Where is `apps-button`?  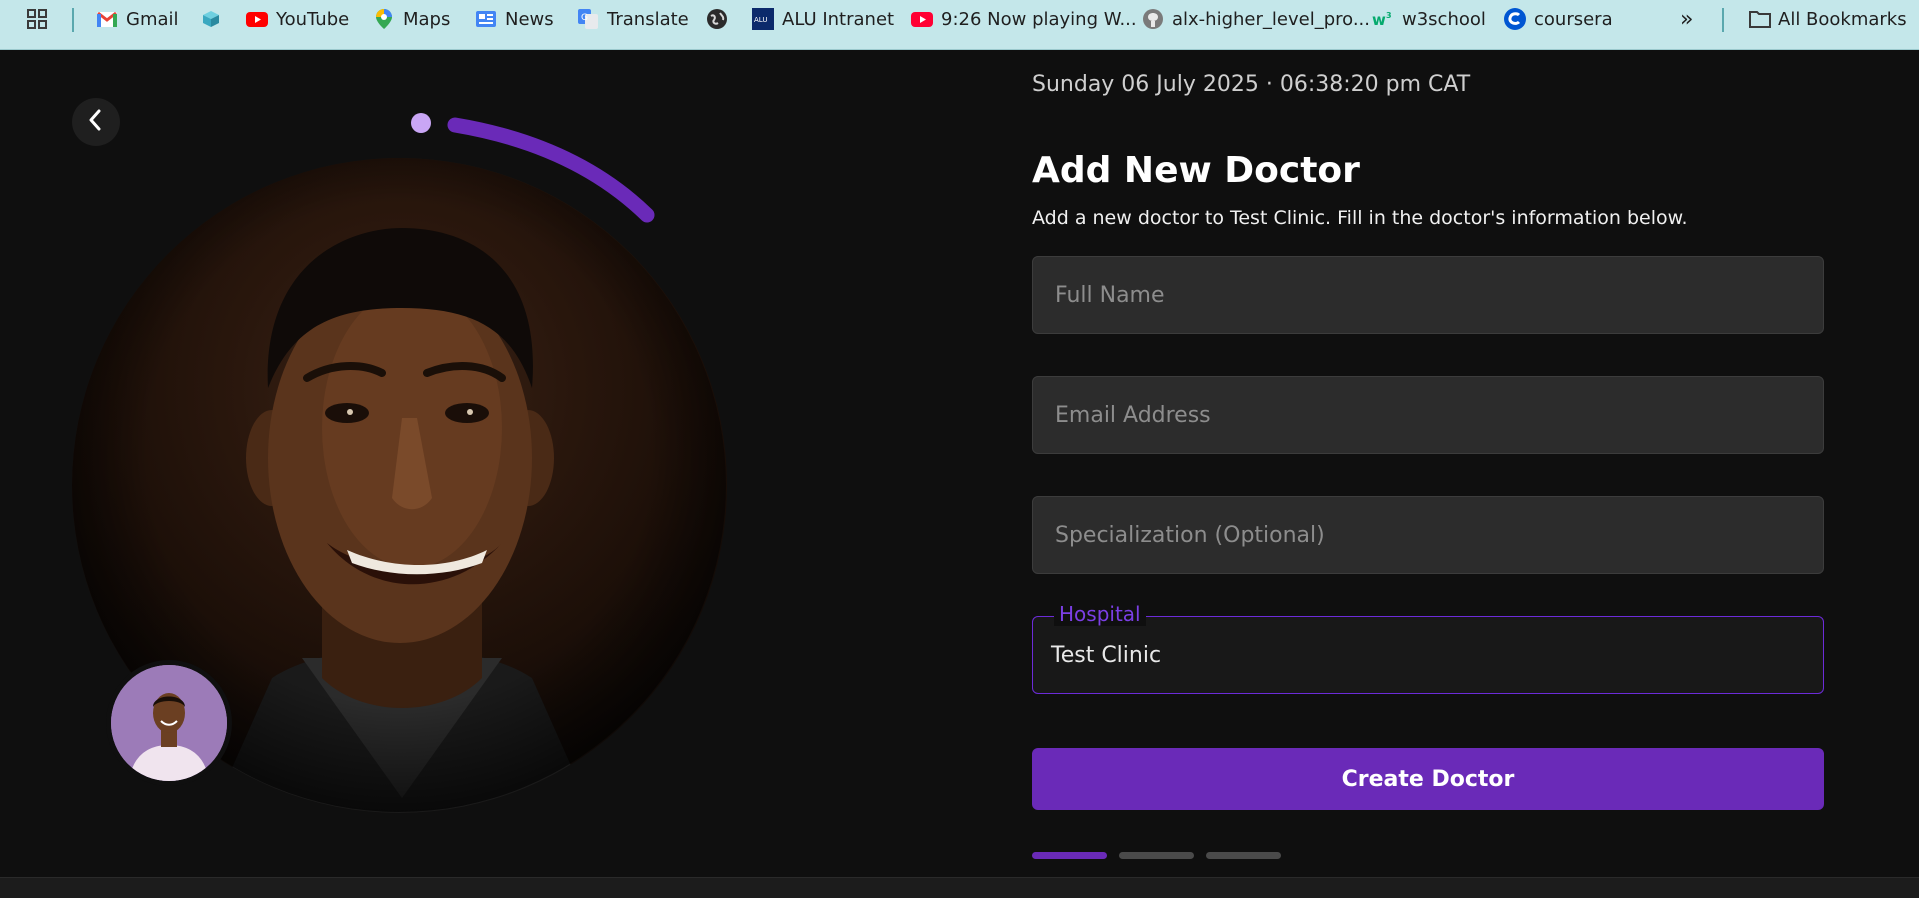 apps-button is located at coordinates (37, 19).